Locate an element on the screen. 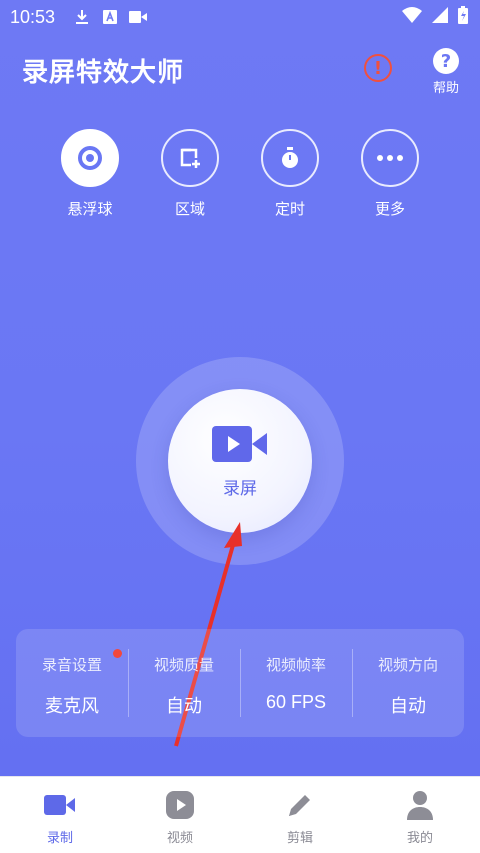 The height and width of the screenshot is (853, 480). setting-quality: 视频质量 自动 is located at coordinates (184, 683).